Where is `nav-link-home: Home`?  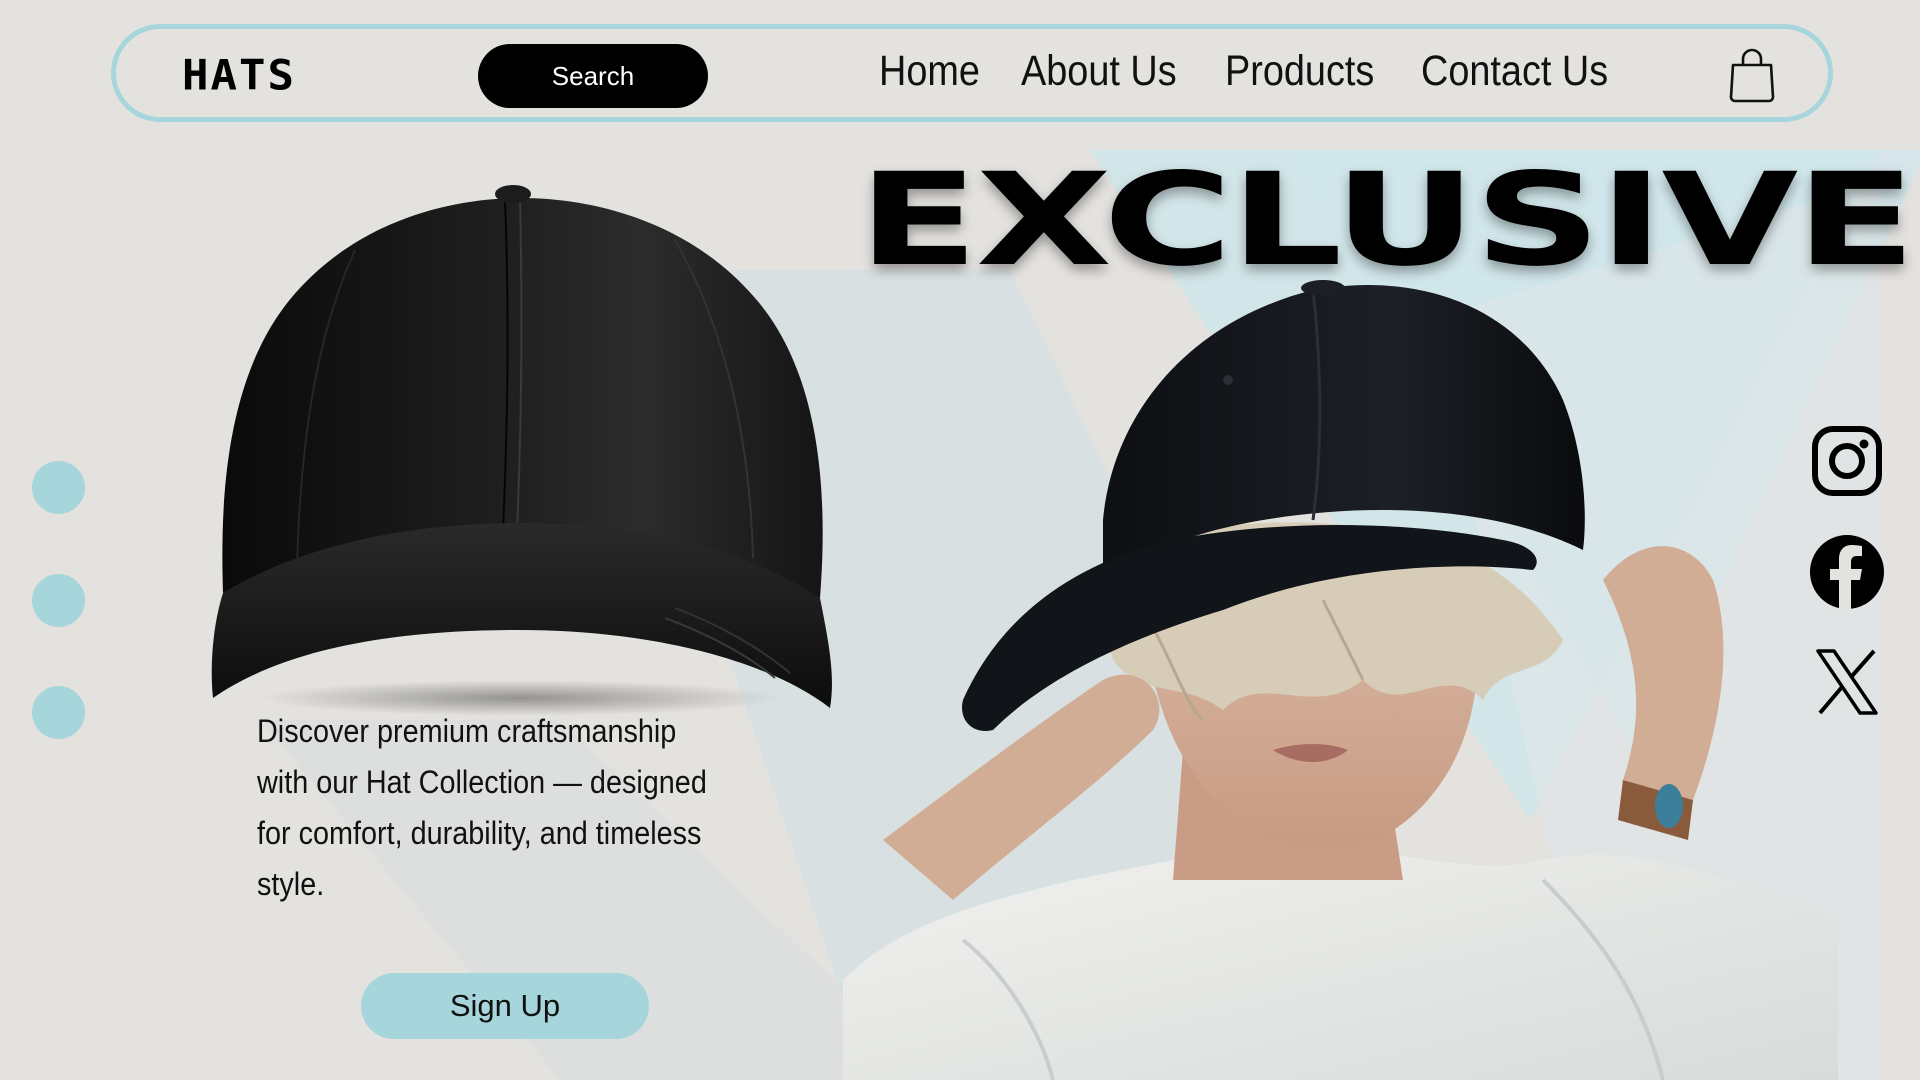 nav-link-home: Home is located at coordinates (929, 71).